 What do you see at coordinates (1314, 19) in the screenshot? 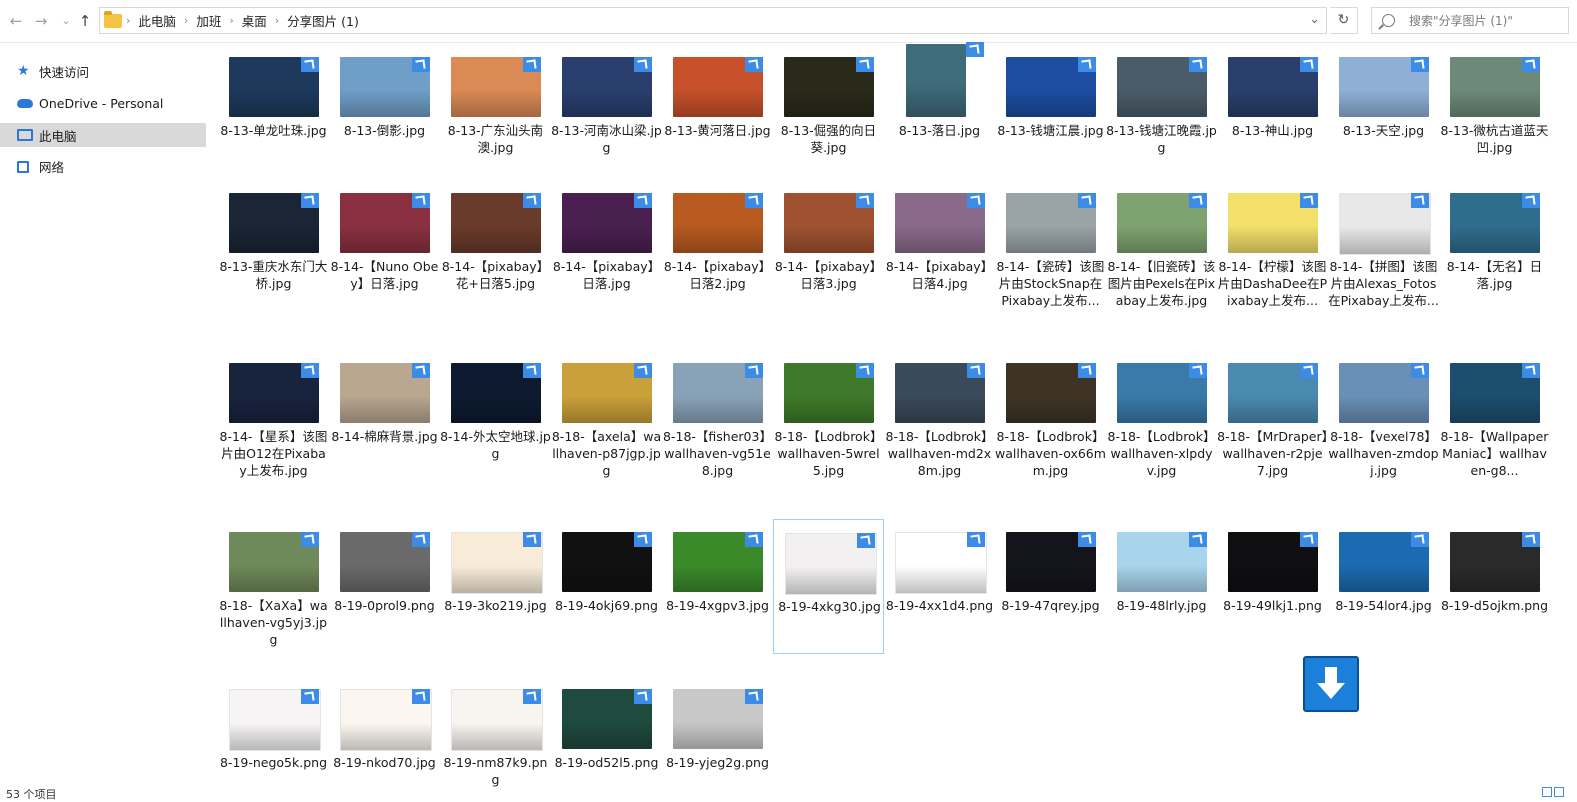
I see `address-dropdown-button: ⌄` at bounding box center [1314, 19].